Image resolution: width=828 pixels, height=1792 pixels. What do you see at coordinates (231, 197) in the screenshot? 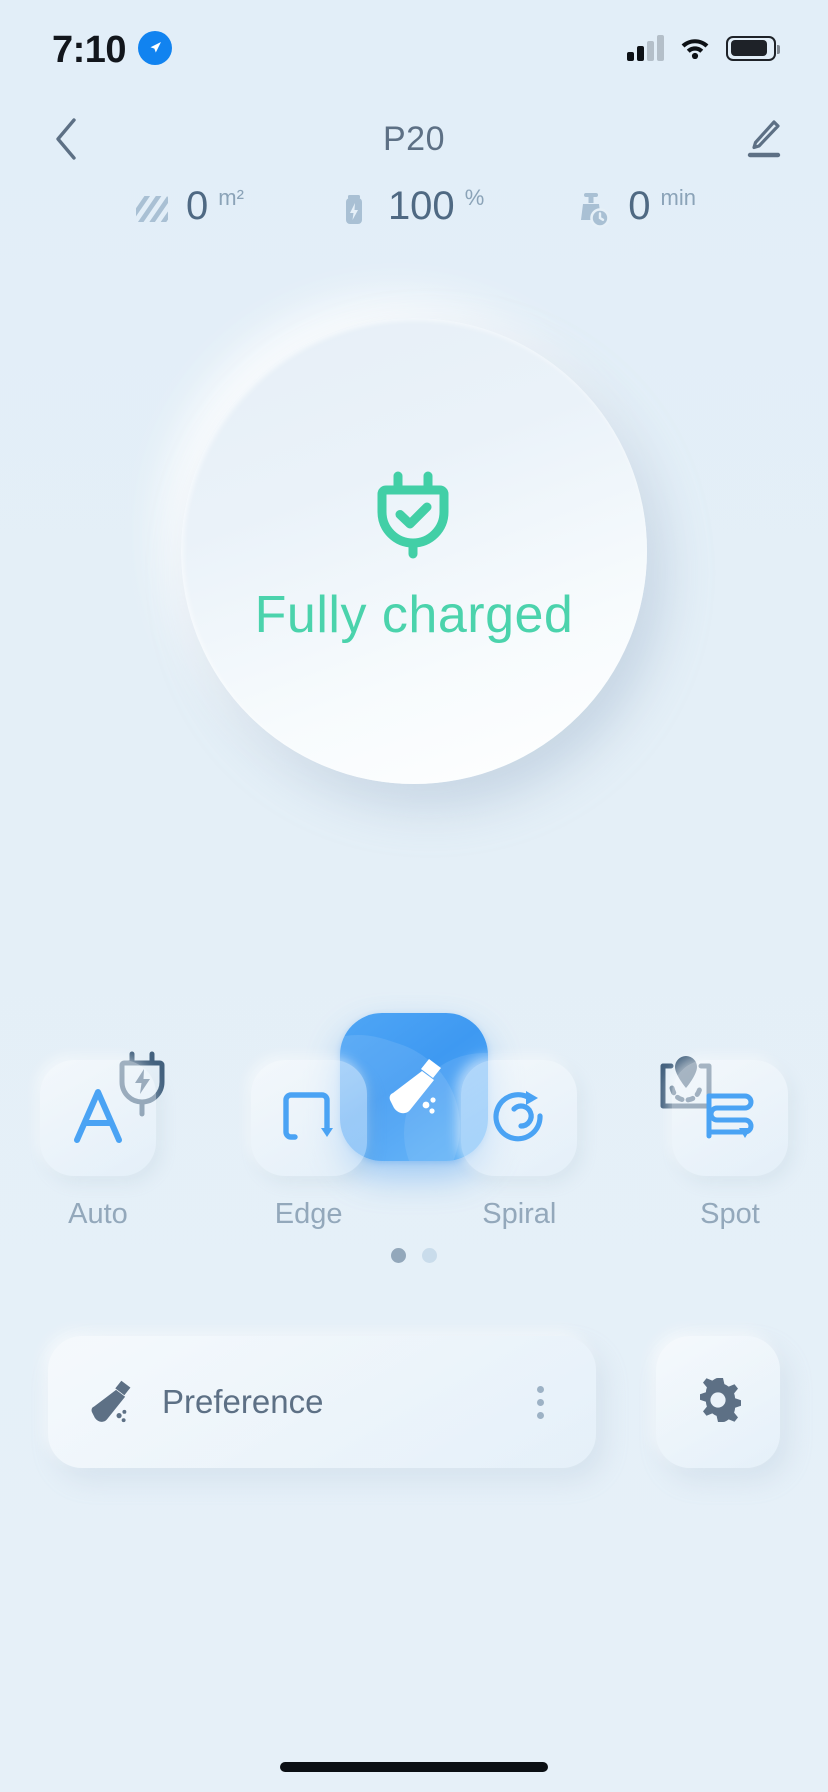
I see `stat-unit: m²` at bounding box center [231, 197].